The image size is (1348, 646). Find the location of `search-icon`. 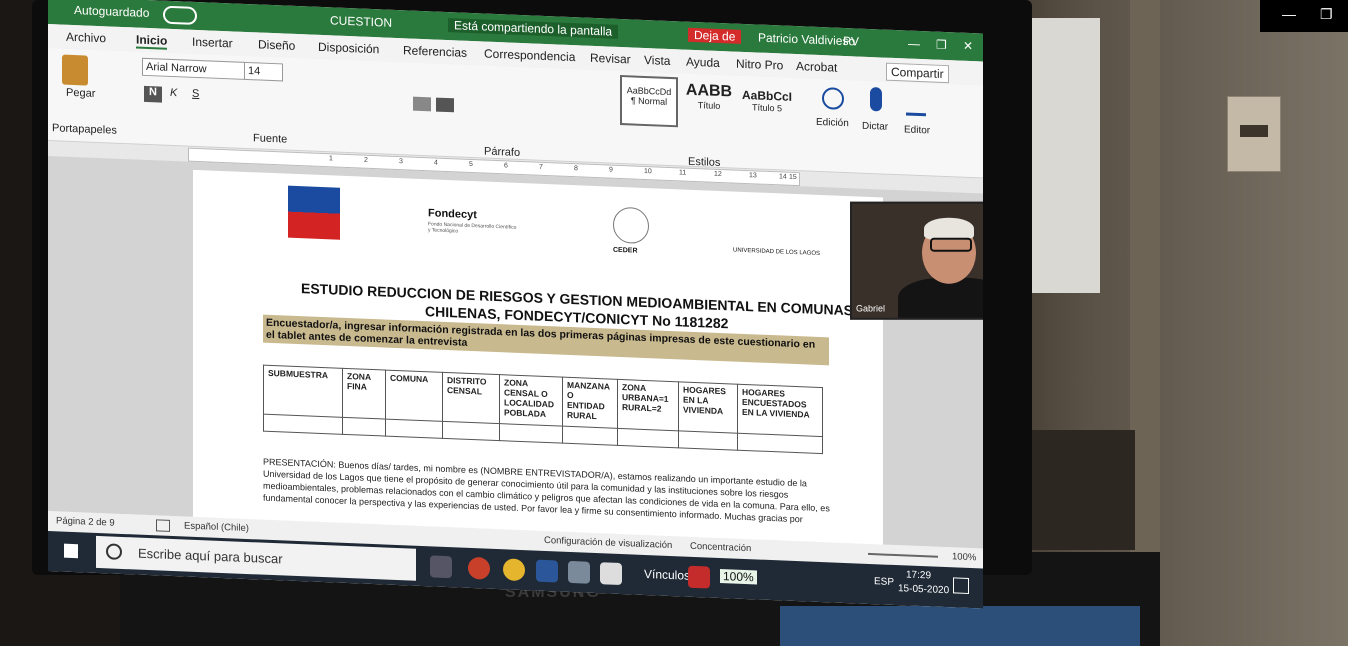

search-icon is located at coordinates (833, 98).